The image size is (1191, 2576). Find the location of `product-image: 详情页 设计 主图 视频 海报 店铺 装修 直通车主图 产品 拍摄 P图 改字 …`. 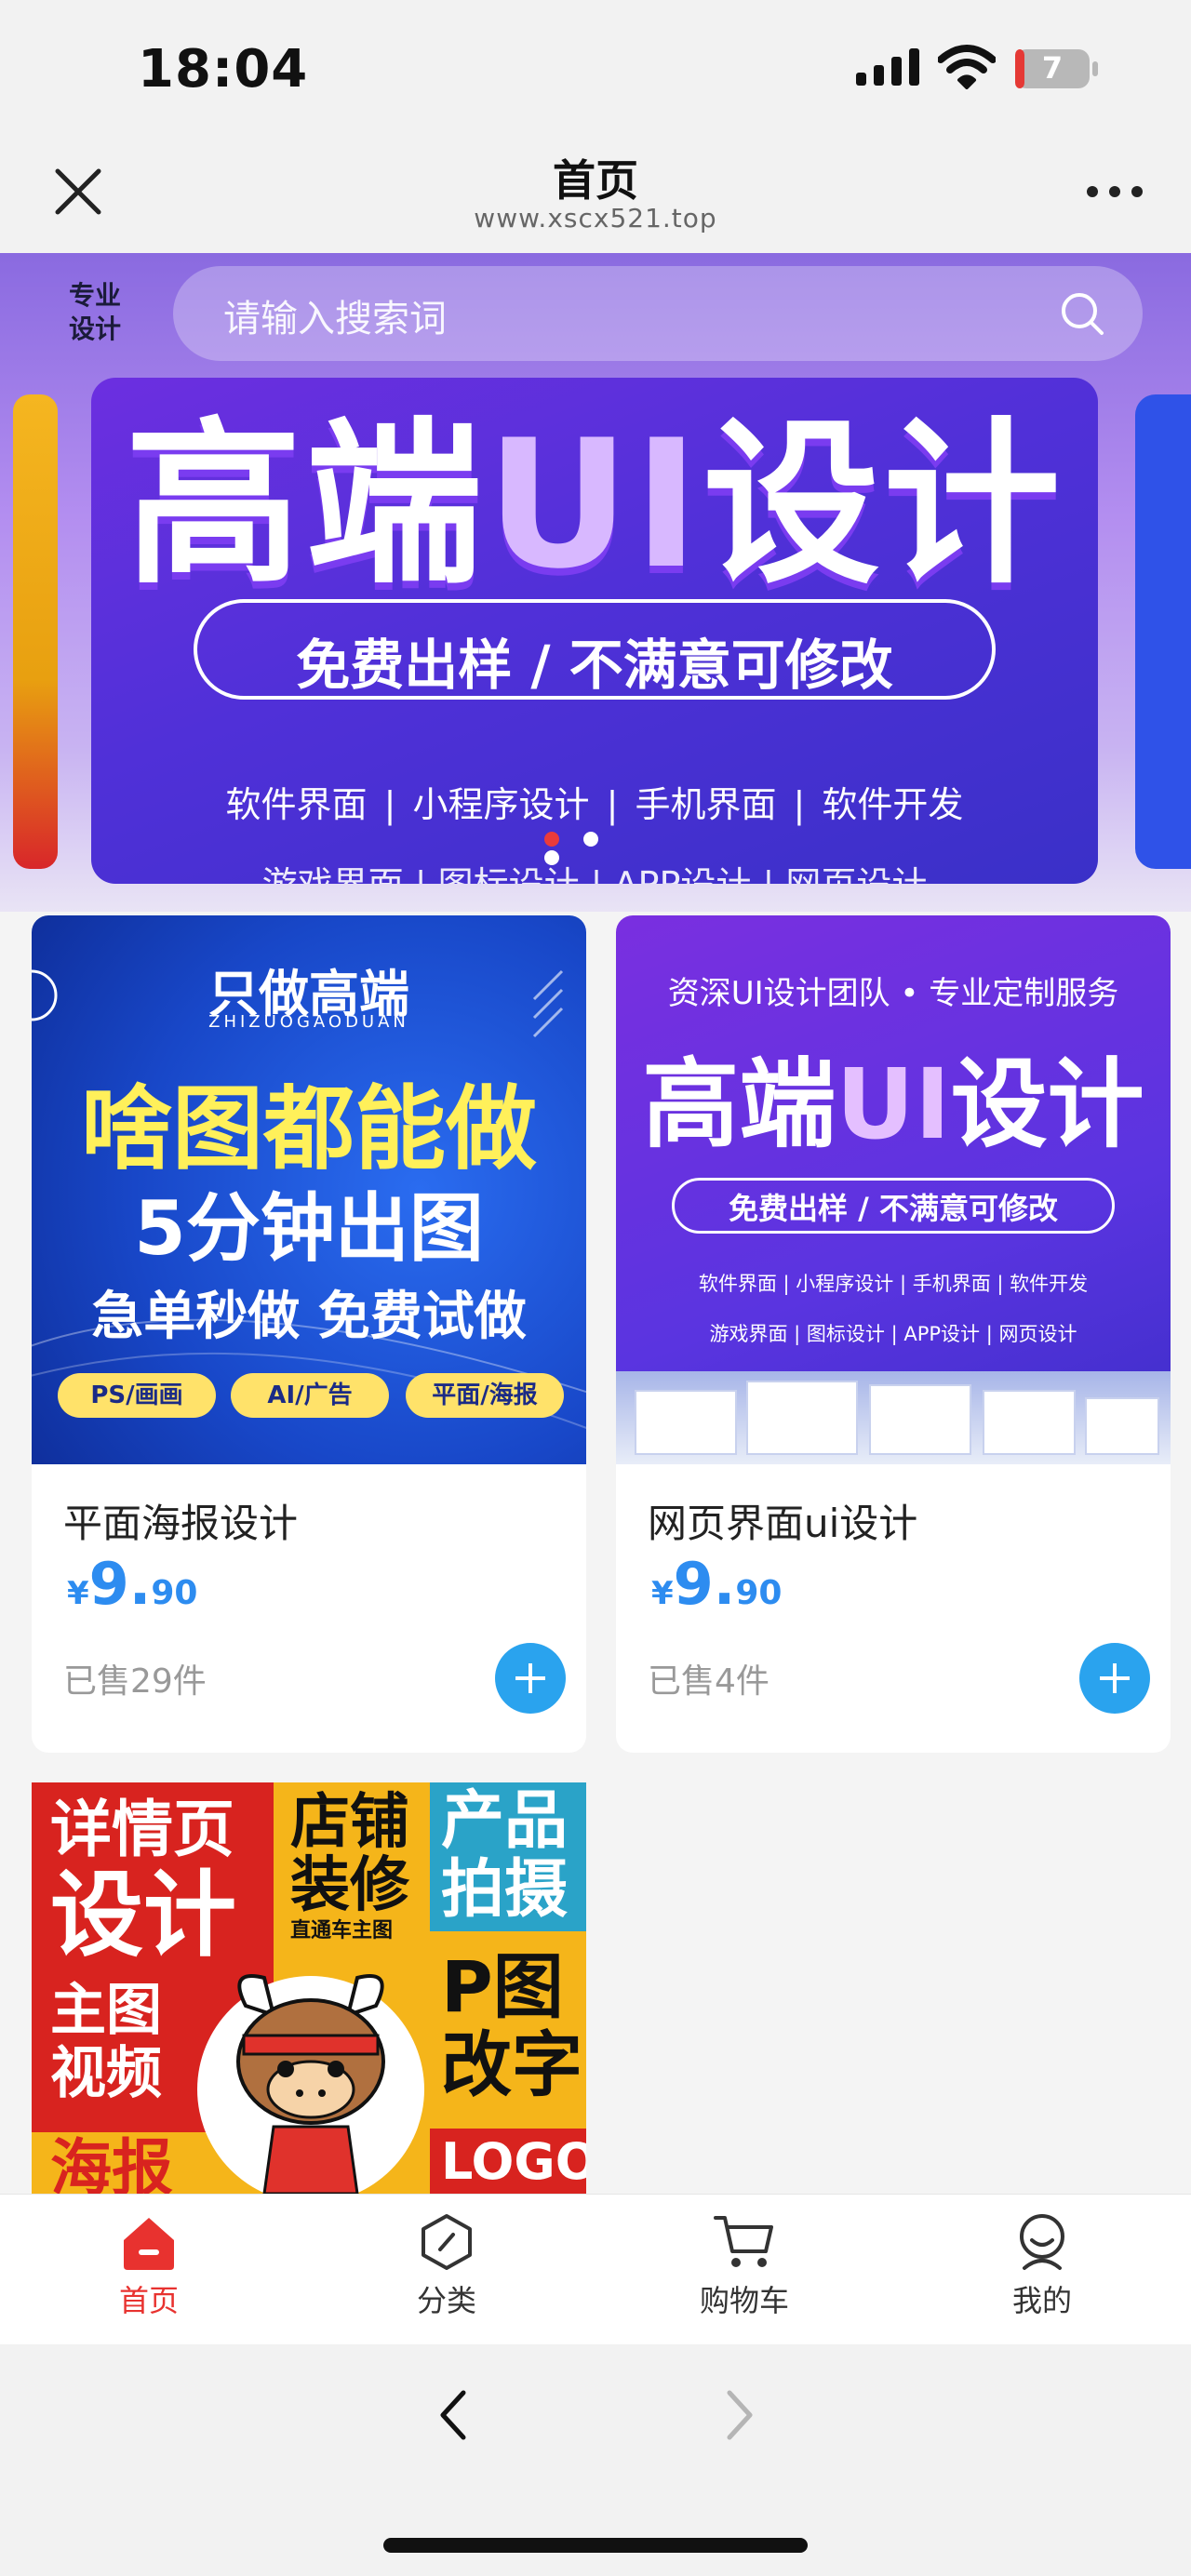

product-image: 详情页 设计 主图 视频 海报 店铺 装修 直通车主图 产品 拍摄 P图 改字 … is located at coordinates (309, 1988).